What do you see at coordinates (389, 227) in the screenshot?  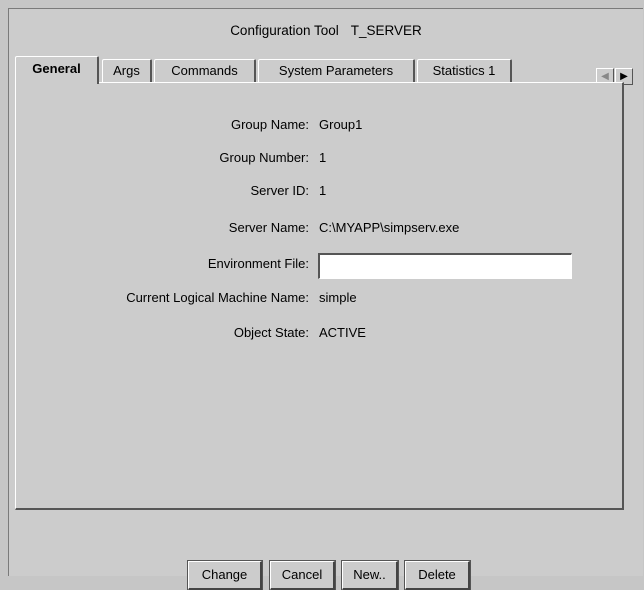 I see `server-name-value: C:\MYAPP\simpserv.exe` at bounding box center [389, 227].